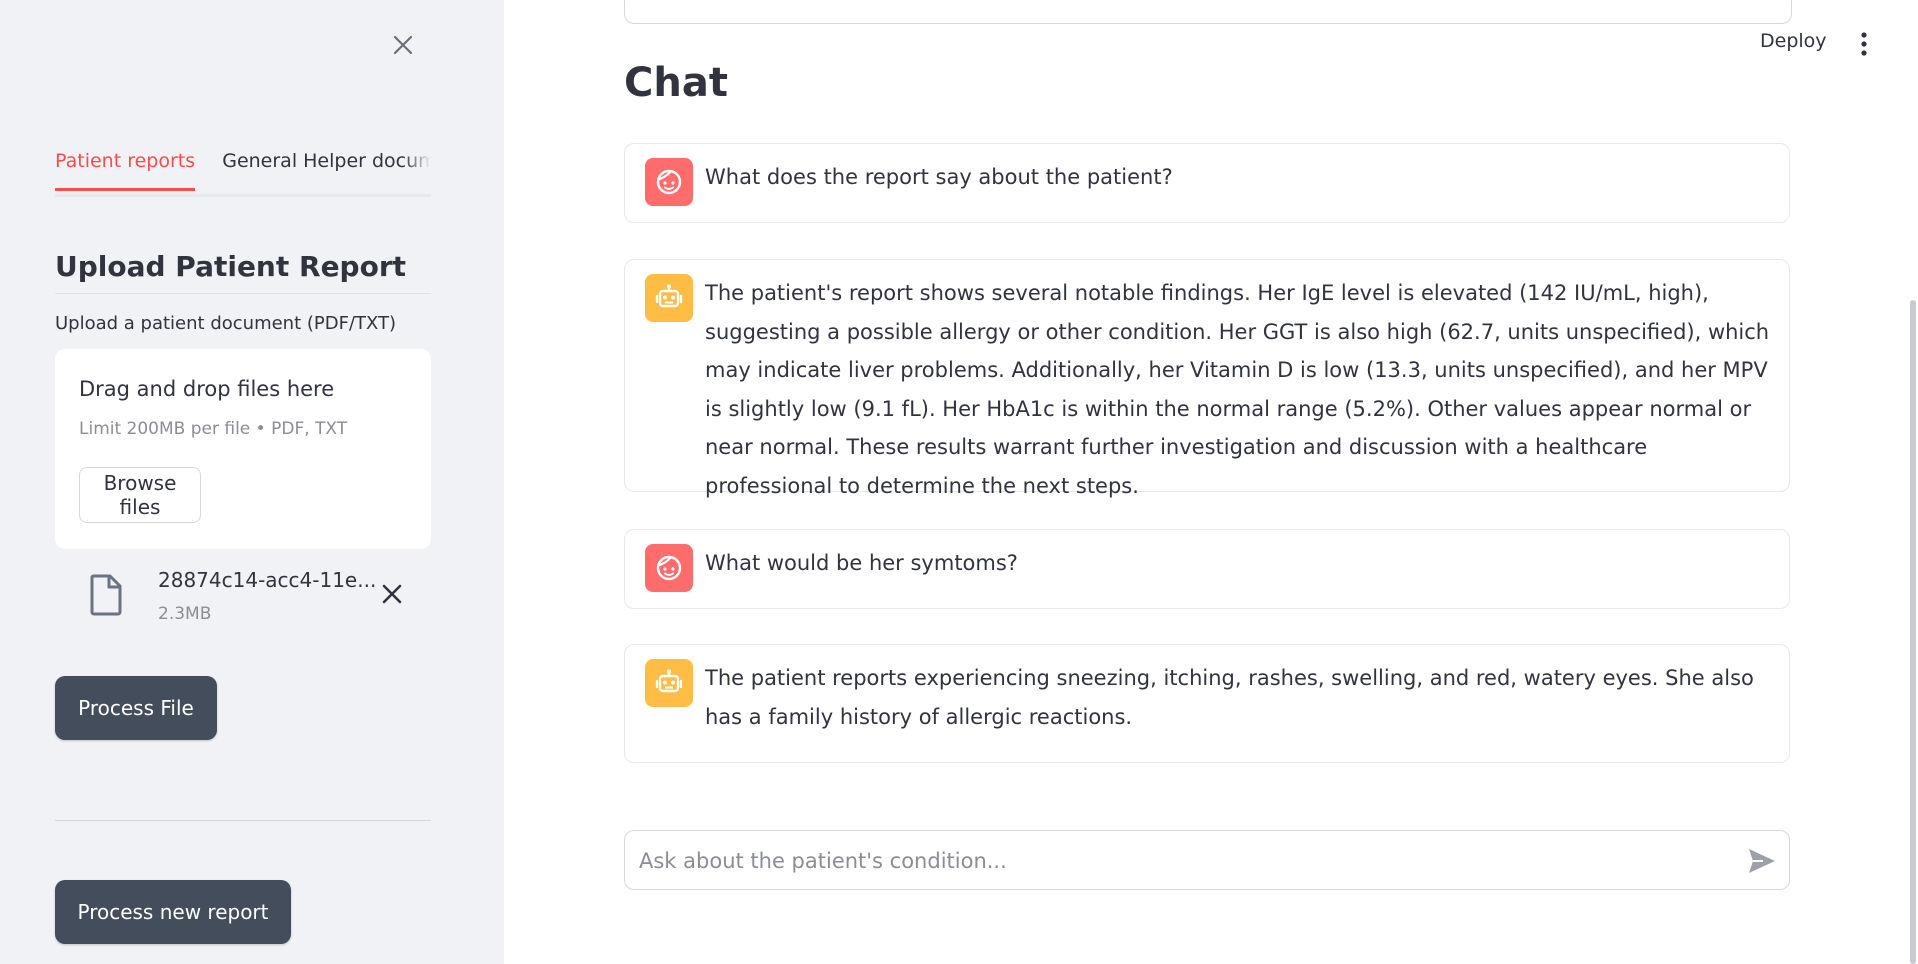 Image resolution: width=1918 pixels, height=964 pixels. What do you see at coordinates (125, 168) in the screenshot?
I see `tab-patient-reports: Patient reports` at bounding box center [125, 168].